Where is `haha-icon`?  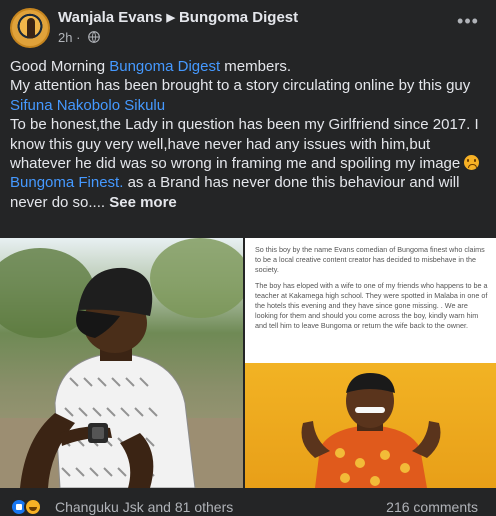 haha-icon is located at coordinates (33, 507).